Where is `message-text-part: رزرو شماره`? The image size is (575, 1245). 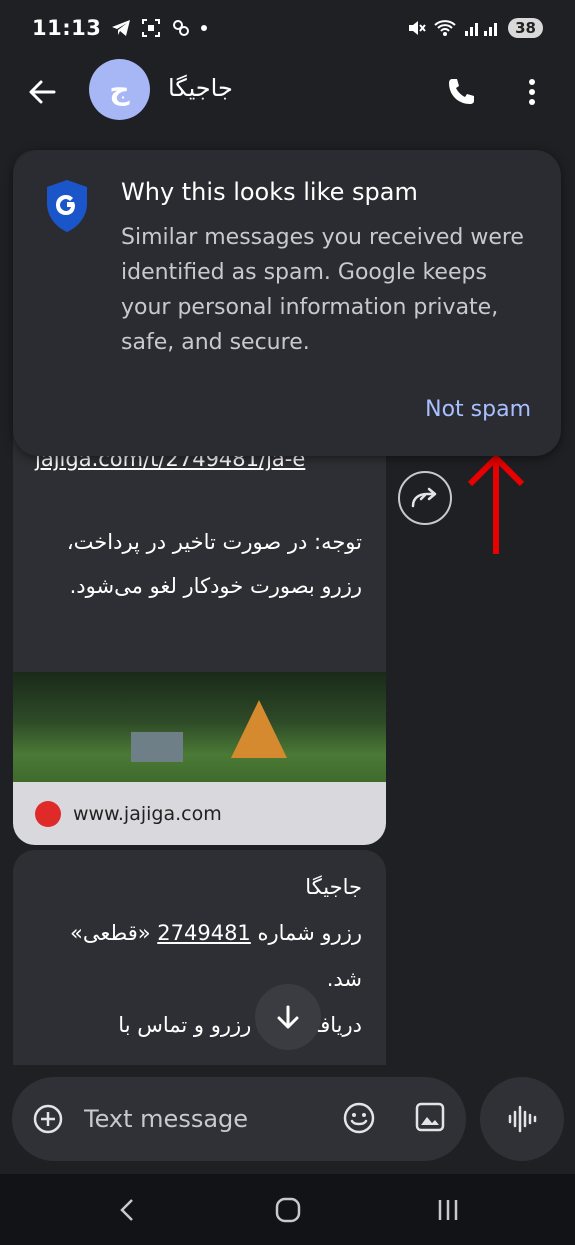
message-text-part: رزرو شماره is located at coordinates (306, 933).